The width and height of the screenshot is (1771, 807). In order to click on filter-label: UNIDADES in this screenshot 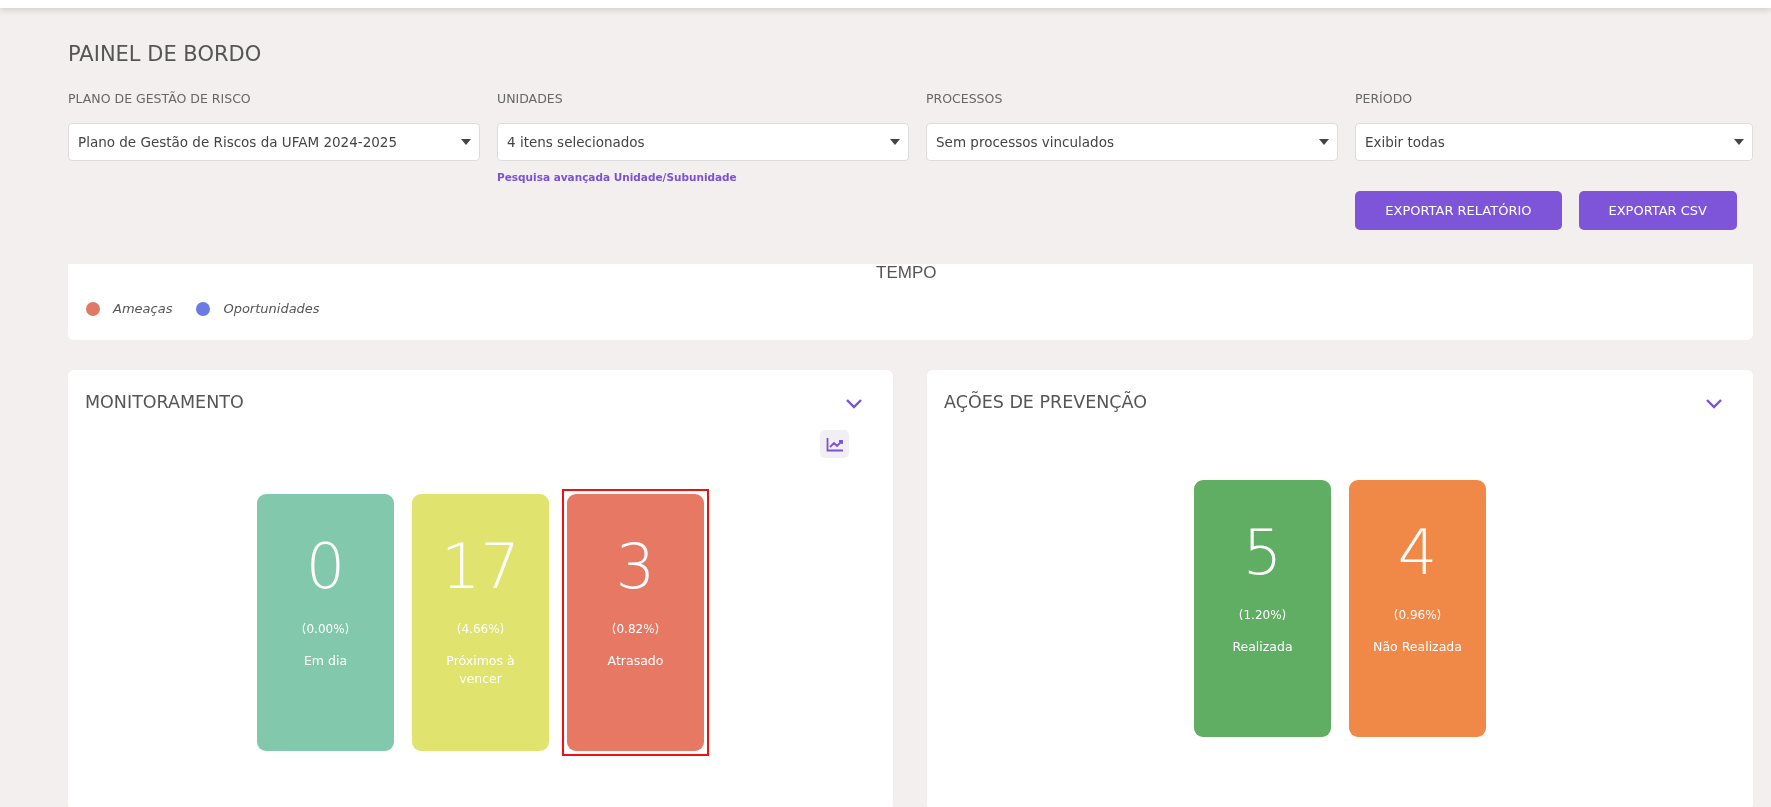, I will do `click(530, 98)`.